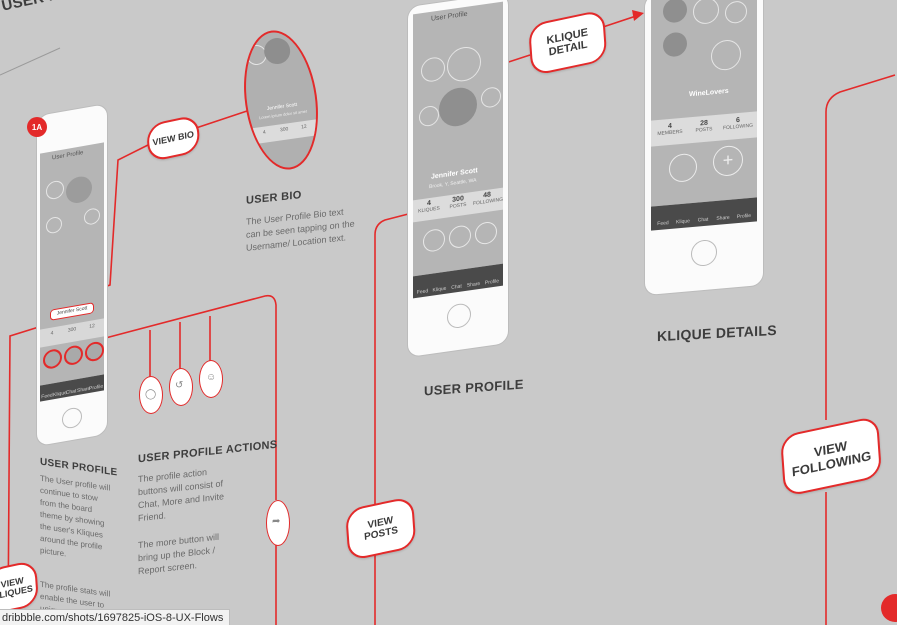  What do you see at coordinates (458, 202) in the screenshot?
I see `stat-posts: 300 POSTS` at bounding box center [458, 202].